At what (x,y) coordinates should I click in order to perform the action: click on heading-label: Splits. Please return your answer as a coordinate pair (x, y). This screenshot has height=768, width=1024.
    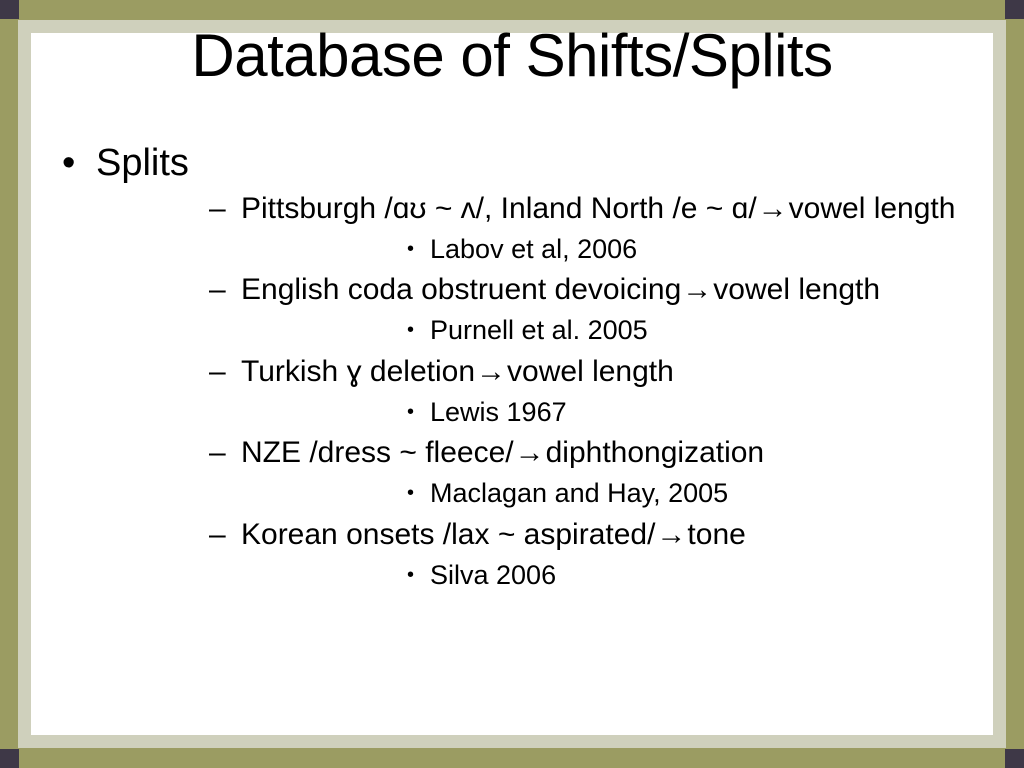
    Looking at the image, I should click on (142, 163).